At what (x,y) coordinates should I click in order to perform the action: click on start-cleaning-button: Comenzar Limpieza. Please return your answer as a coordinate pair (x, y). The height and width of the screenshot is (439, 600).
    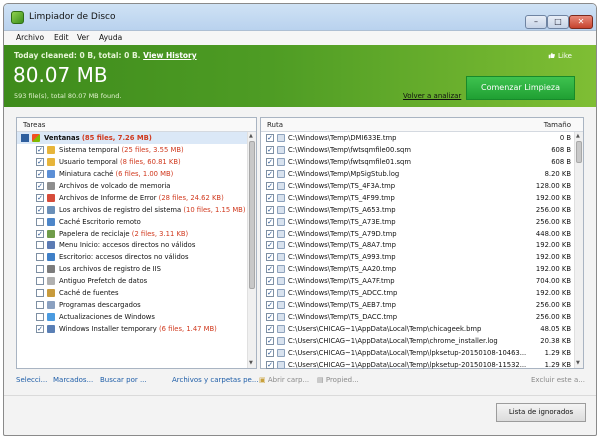
    Looking at the image, I should click on (520, 88).